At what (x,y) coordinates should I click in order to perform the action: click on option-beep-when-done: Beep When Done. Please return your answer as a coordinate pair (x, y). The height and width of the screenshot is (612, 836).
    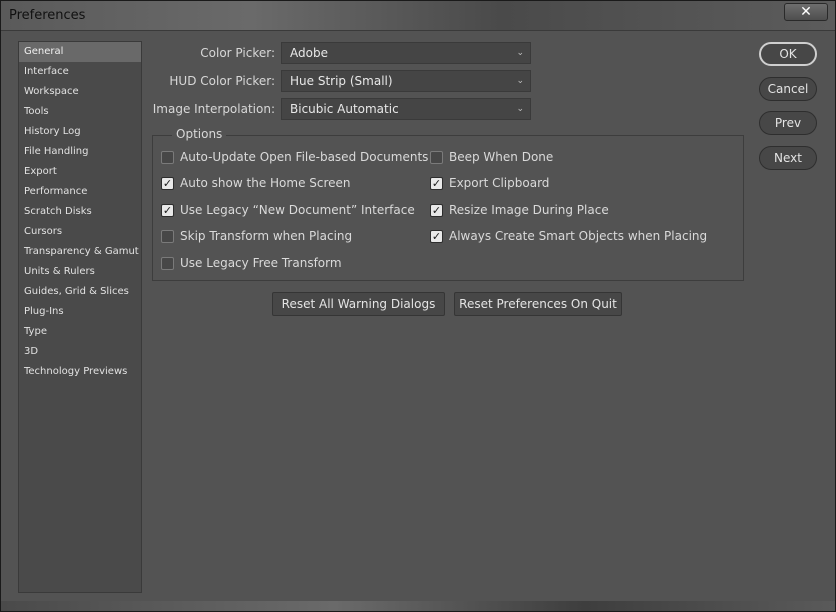
    Looking at the image, I should click on (491, 157).